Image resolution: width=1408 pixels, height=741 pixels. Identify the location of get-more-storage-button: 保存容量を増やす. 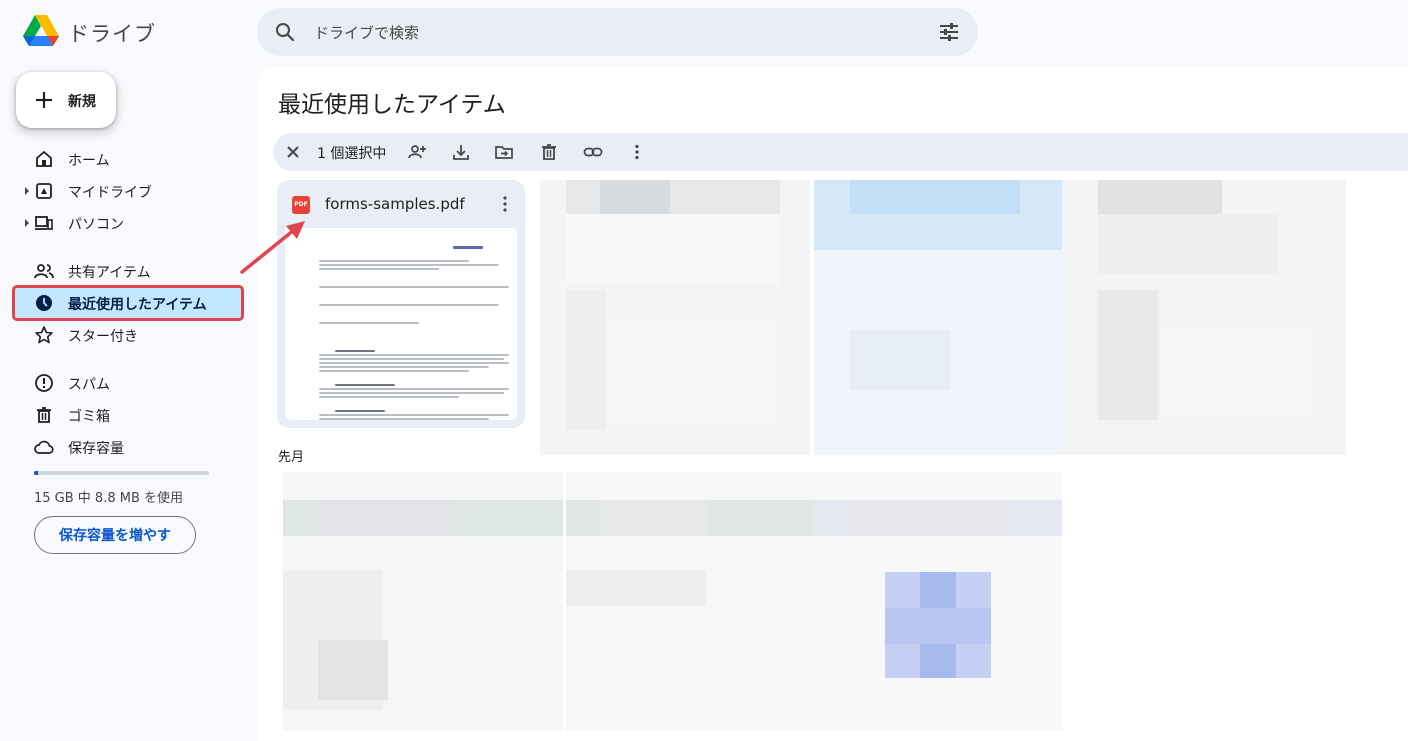
(115, 535).